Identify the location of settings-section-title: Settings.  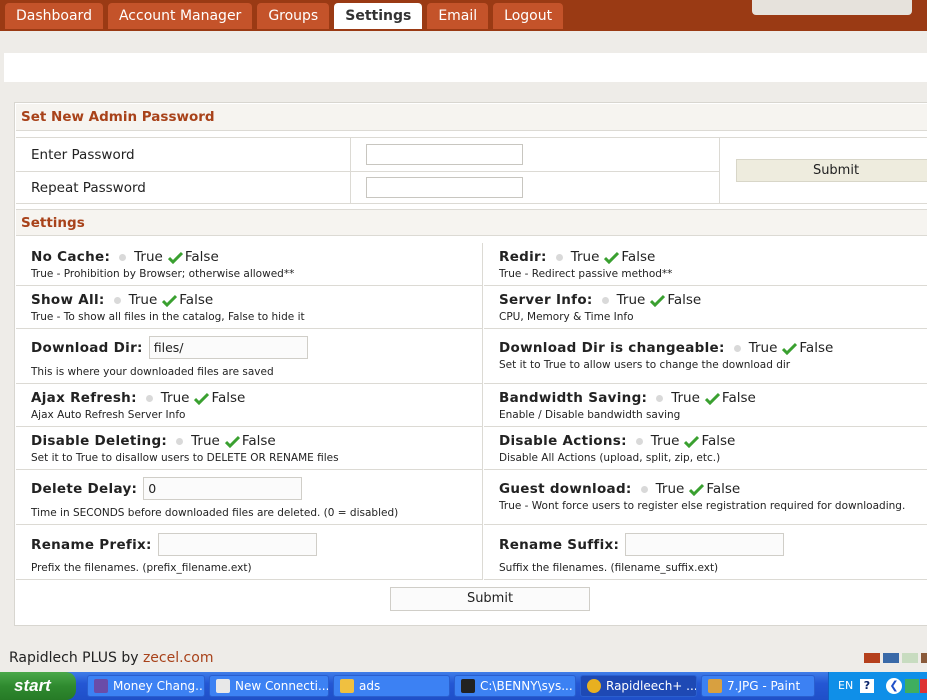
(471, 222).